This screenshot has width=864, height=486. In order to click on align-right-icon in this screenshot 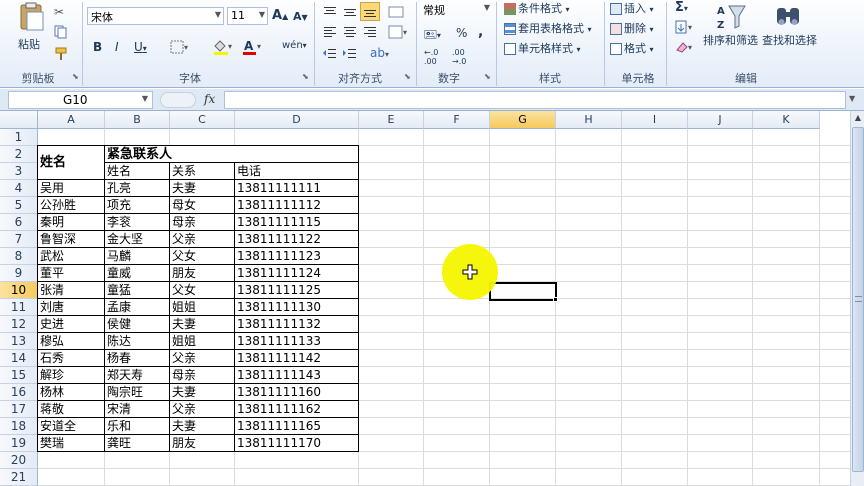, I will do `click(370, 32)`.